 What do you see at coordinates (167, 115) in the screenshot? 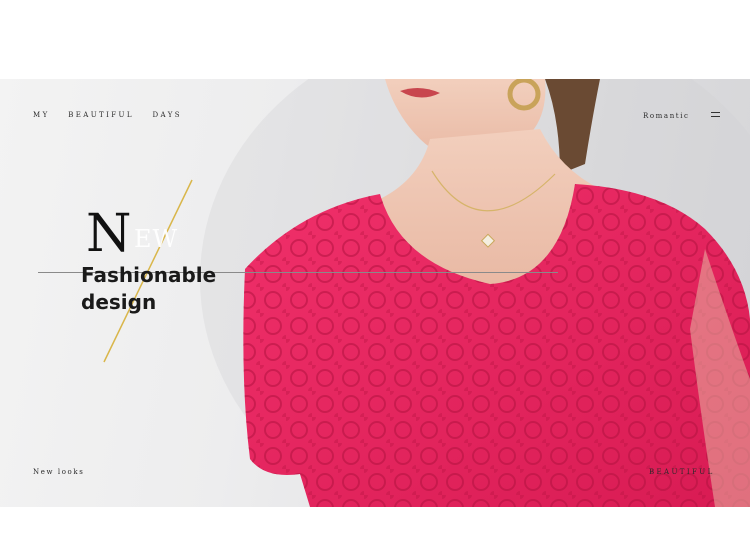
I see `nav-item-days: DAYS` at bounding box center [167, 115].